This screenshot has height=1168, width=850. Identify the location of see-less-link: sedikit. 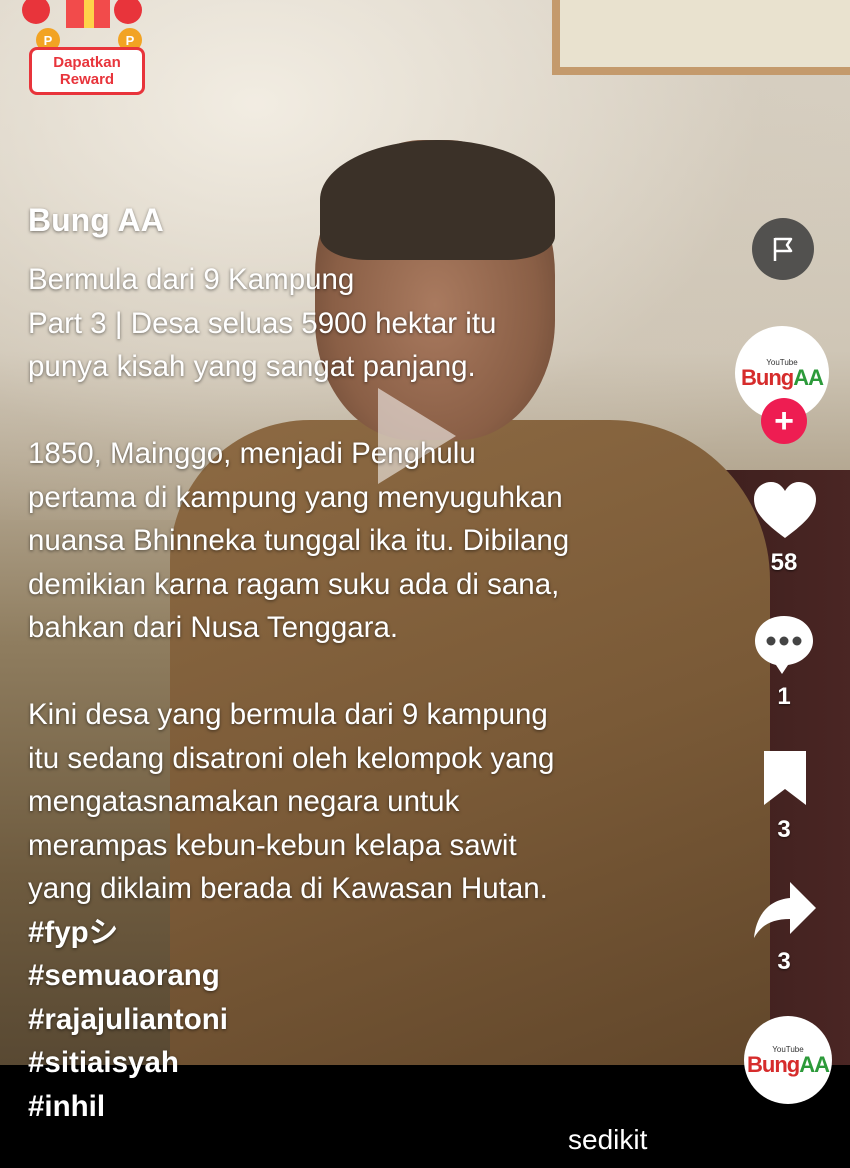
(607, 1140).